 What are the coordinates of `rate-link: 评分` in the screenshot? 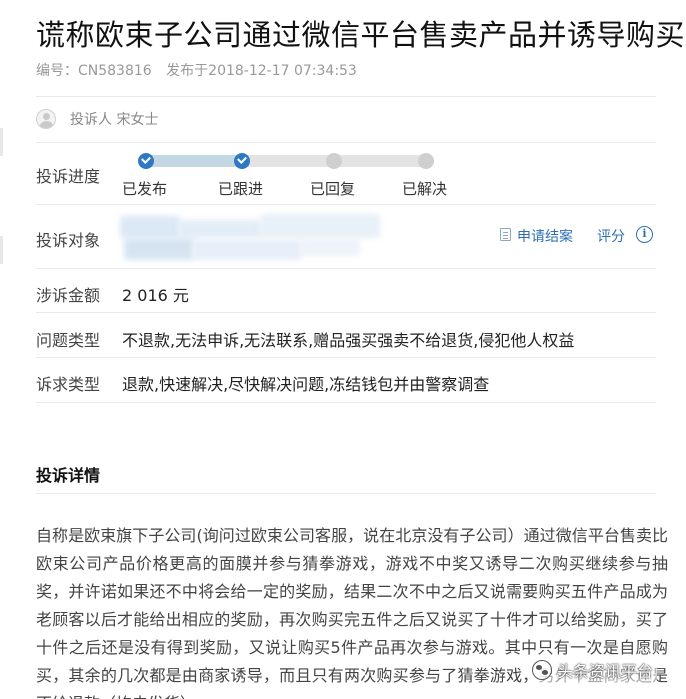 It's located at (611, 236).